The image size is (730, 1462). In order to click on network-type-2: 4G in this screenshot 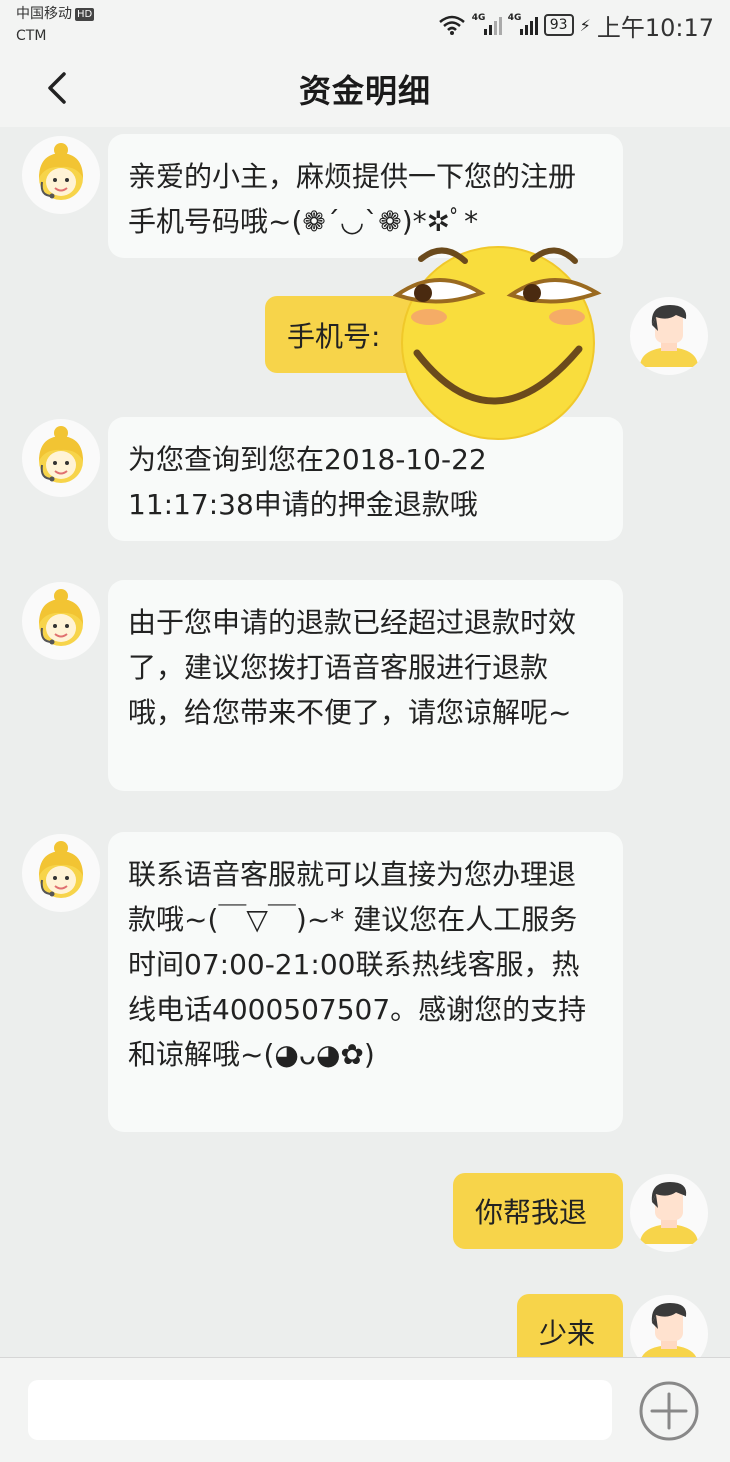, I will do `click(514, 18)`.